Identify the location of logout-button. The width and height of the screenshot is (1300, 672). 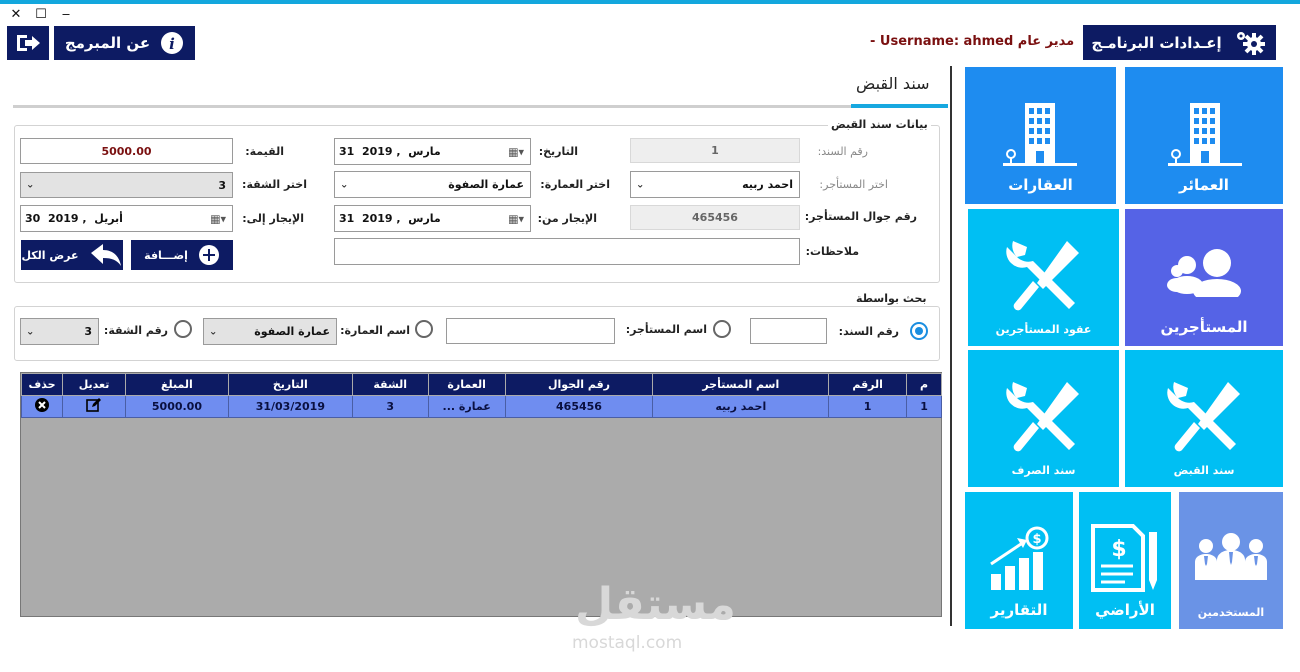
(28, 43).